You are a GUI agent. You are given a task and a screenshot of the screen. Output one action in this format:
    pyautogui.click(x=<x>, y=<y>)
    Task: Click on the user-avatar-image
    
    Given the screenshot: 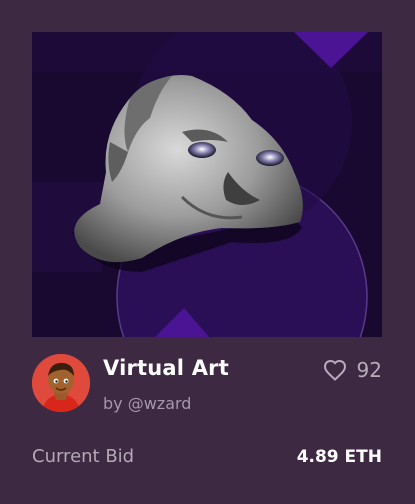 What is the action you would take?
    pyautogui.click(x=61, y=383)
    